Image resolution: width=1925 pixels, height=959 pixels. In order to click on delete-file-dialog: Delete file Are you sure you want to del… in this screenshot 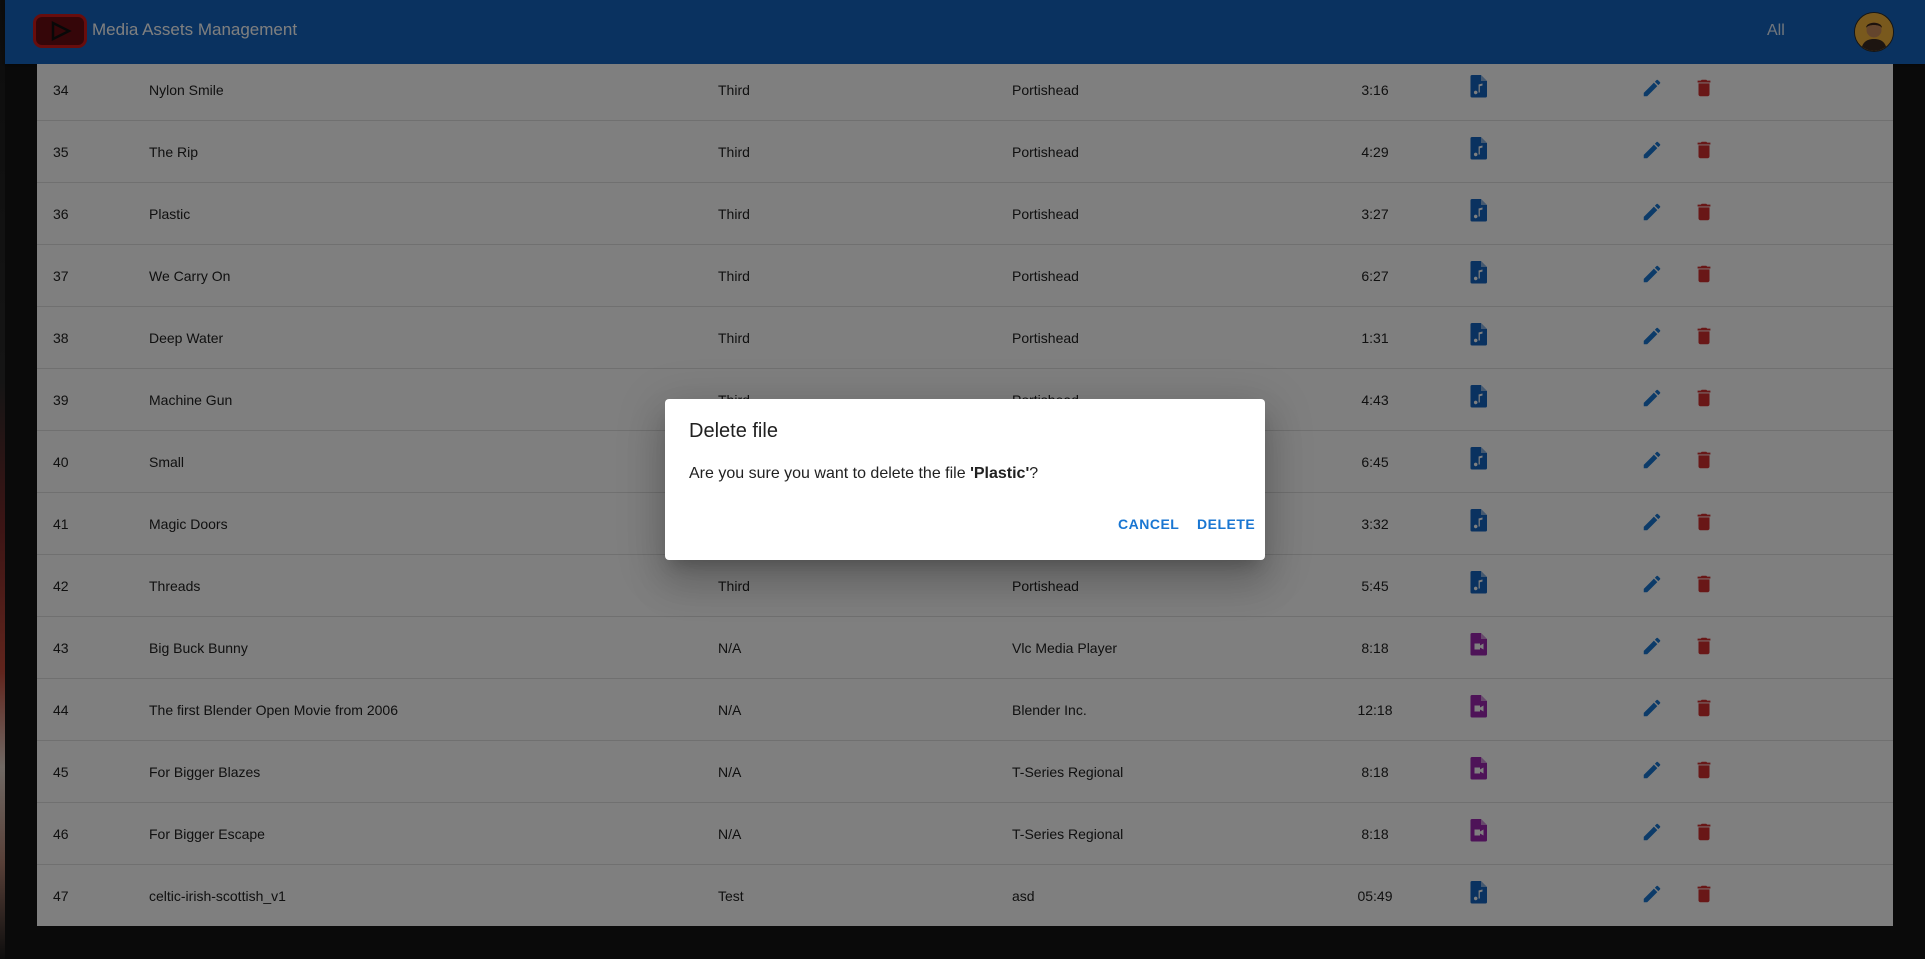, I will do `click(965, 479)`.